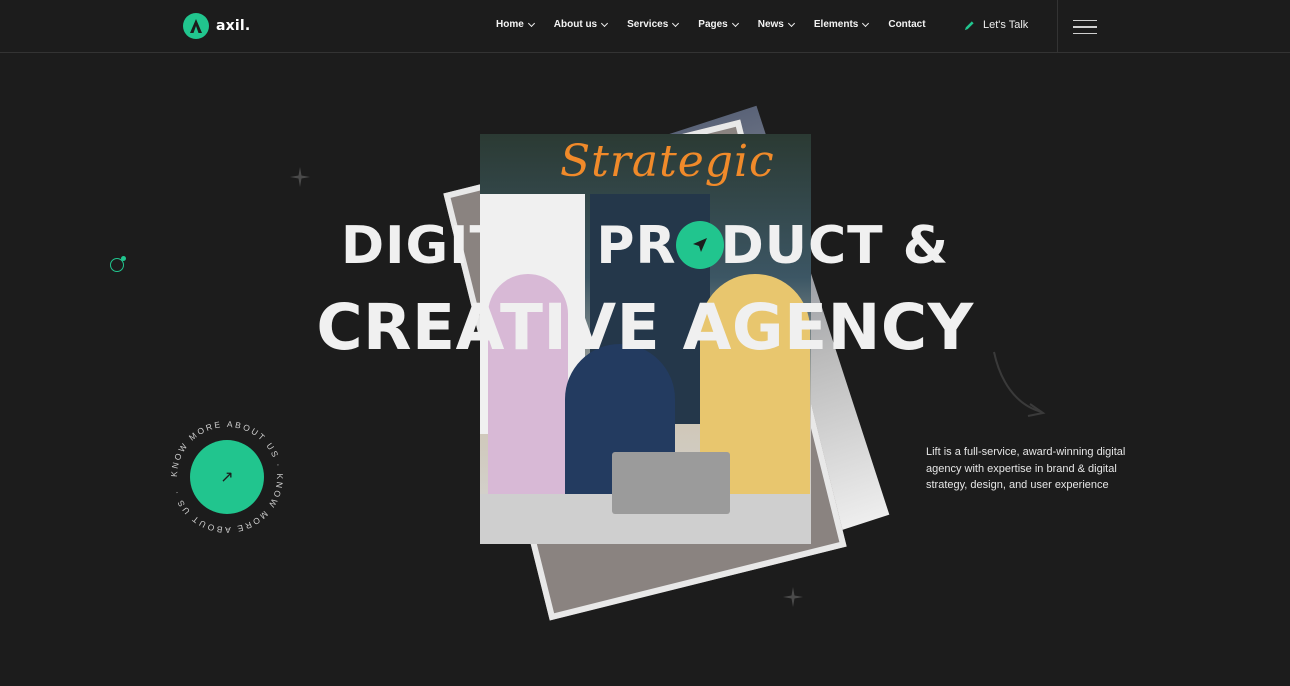  Describe the element at coordinates (770, 24) in the screenshot. I see `nav-label: News` at that location.